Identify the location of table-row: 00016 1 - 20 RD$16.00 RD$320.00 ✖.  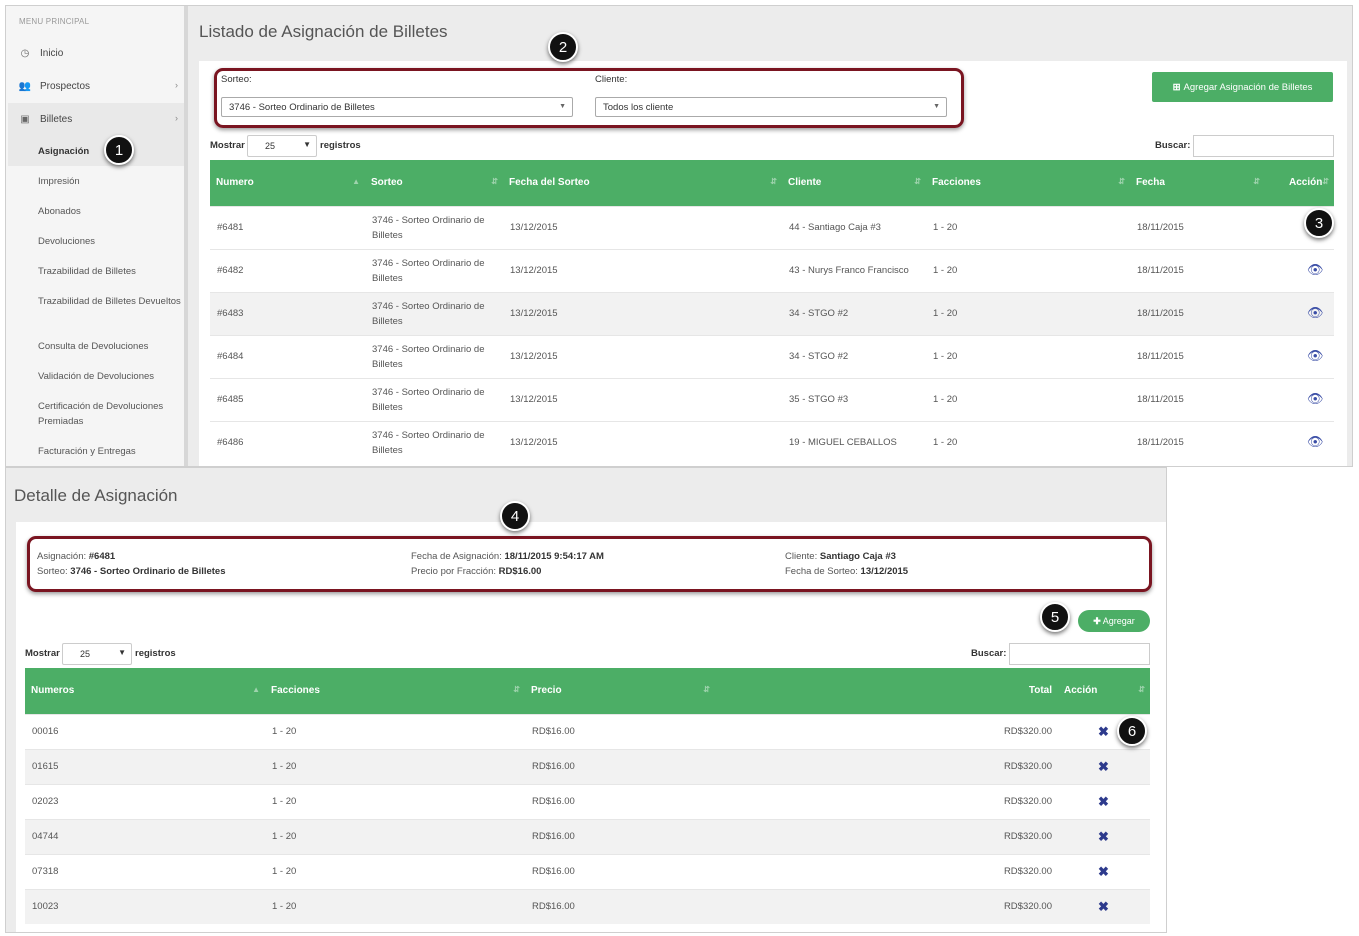
(587, 731).